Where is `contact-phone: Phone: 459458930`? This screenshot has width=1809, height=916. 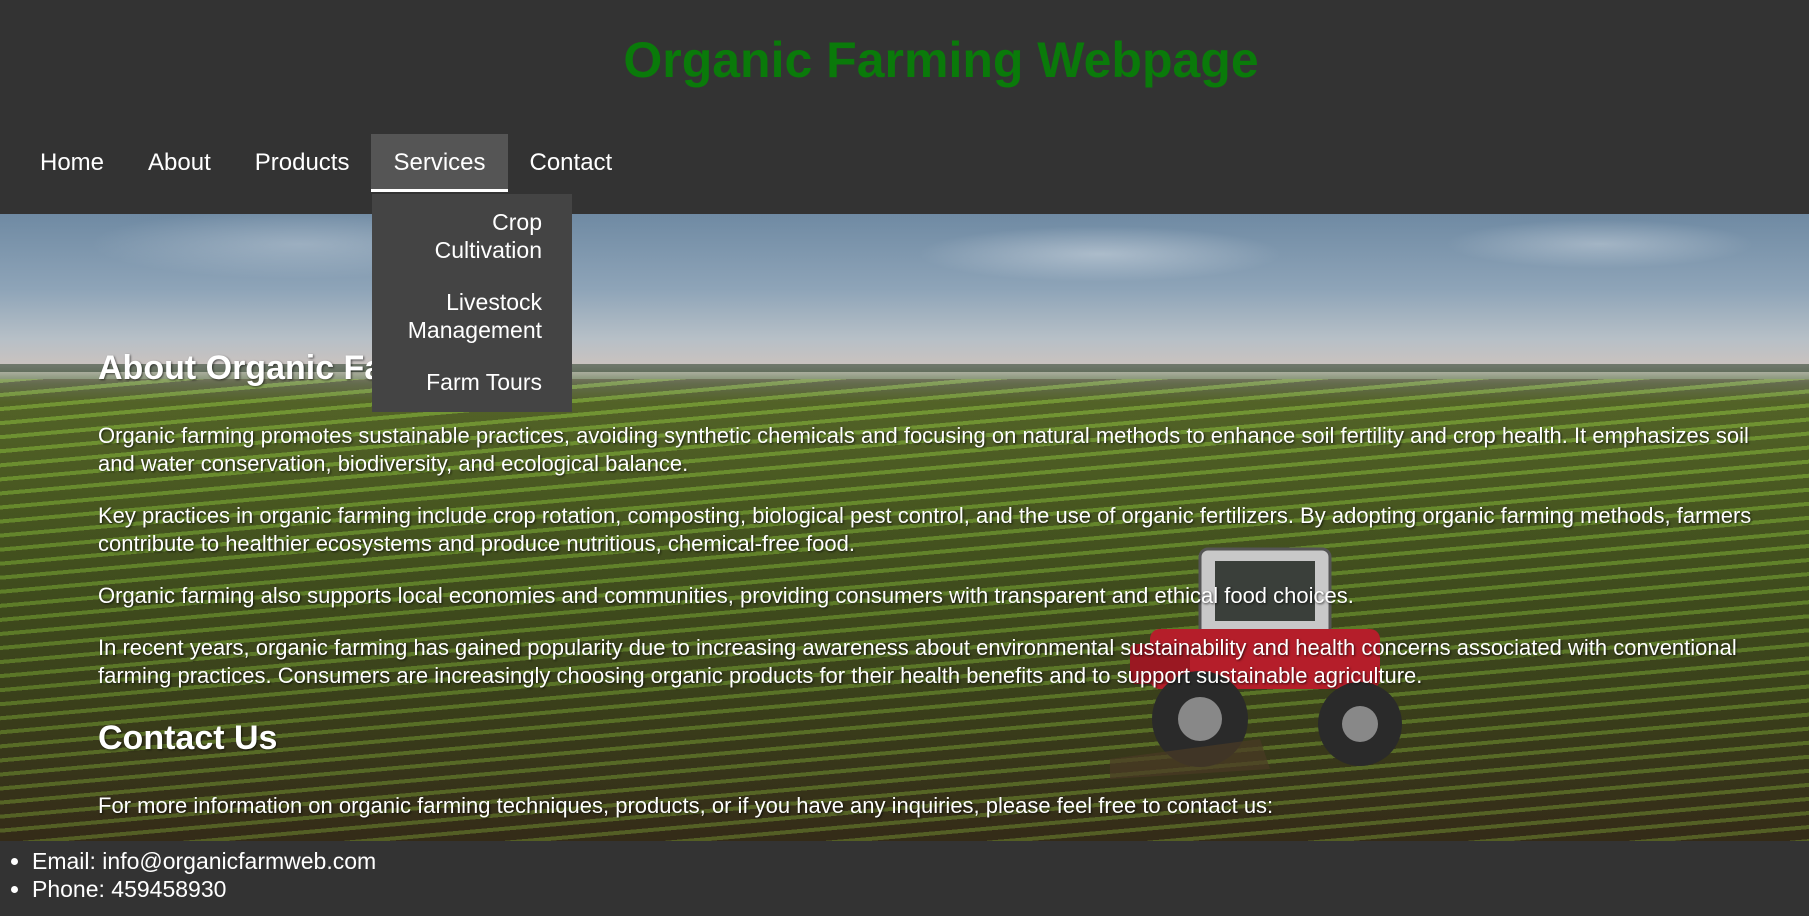 contact-phone: Phone: 459458930 is located at coordinates (204, 889).